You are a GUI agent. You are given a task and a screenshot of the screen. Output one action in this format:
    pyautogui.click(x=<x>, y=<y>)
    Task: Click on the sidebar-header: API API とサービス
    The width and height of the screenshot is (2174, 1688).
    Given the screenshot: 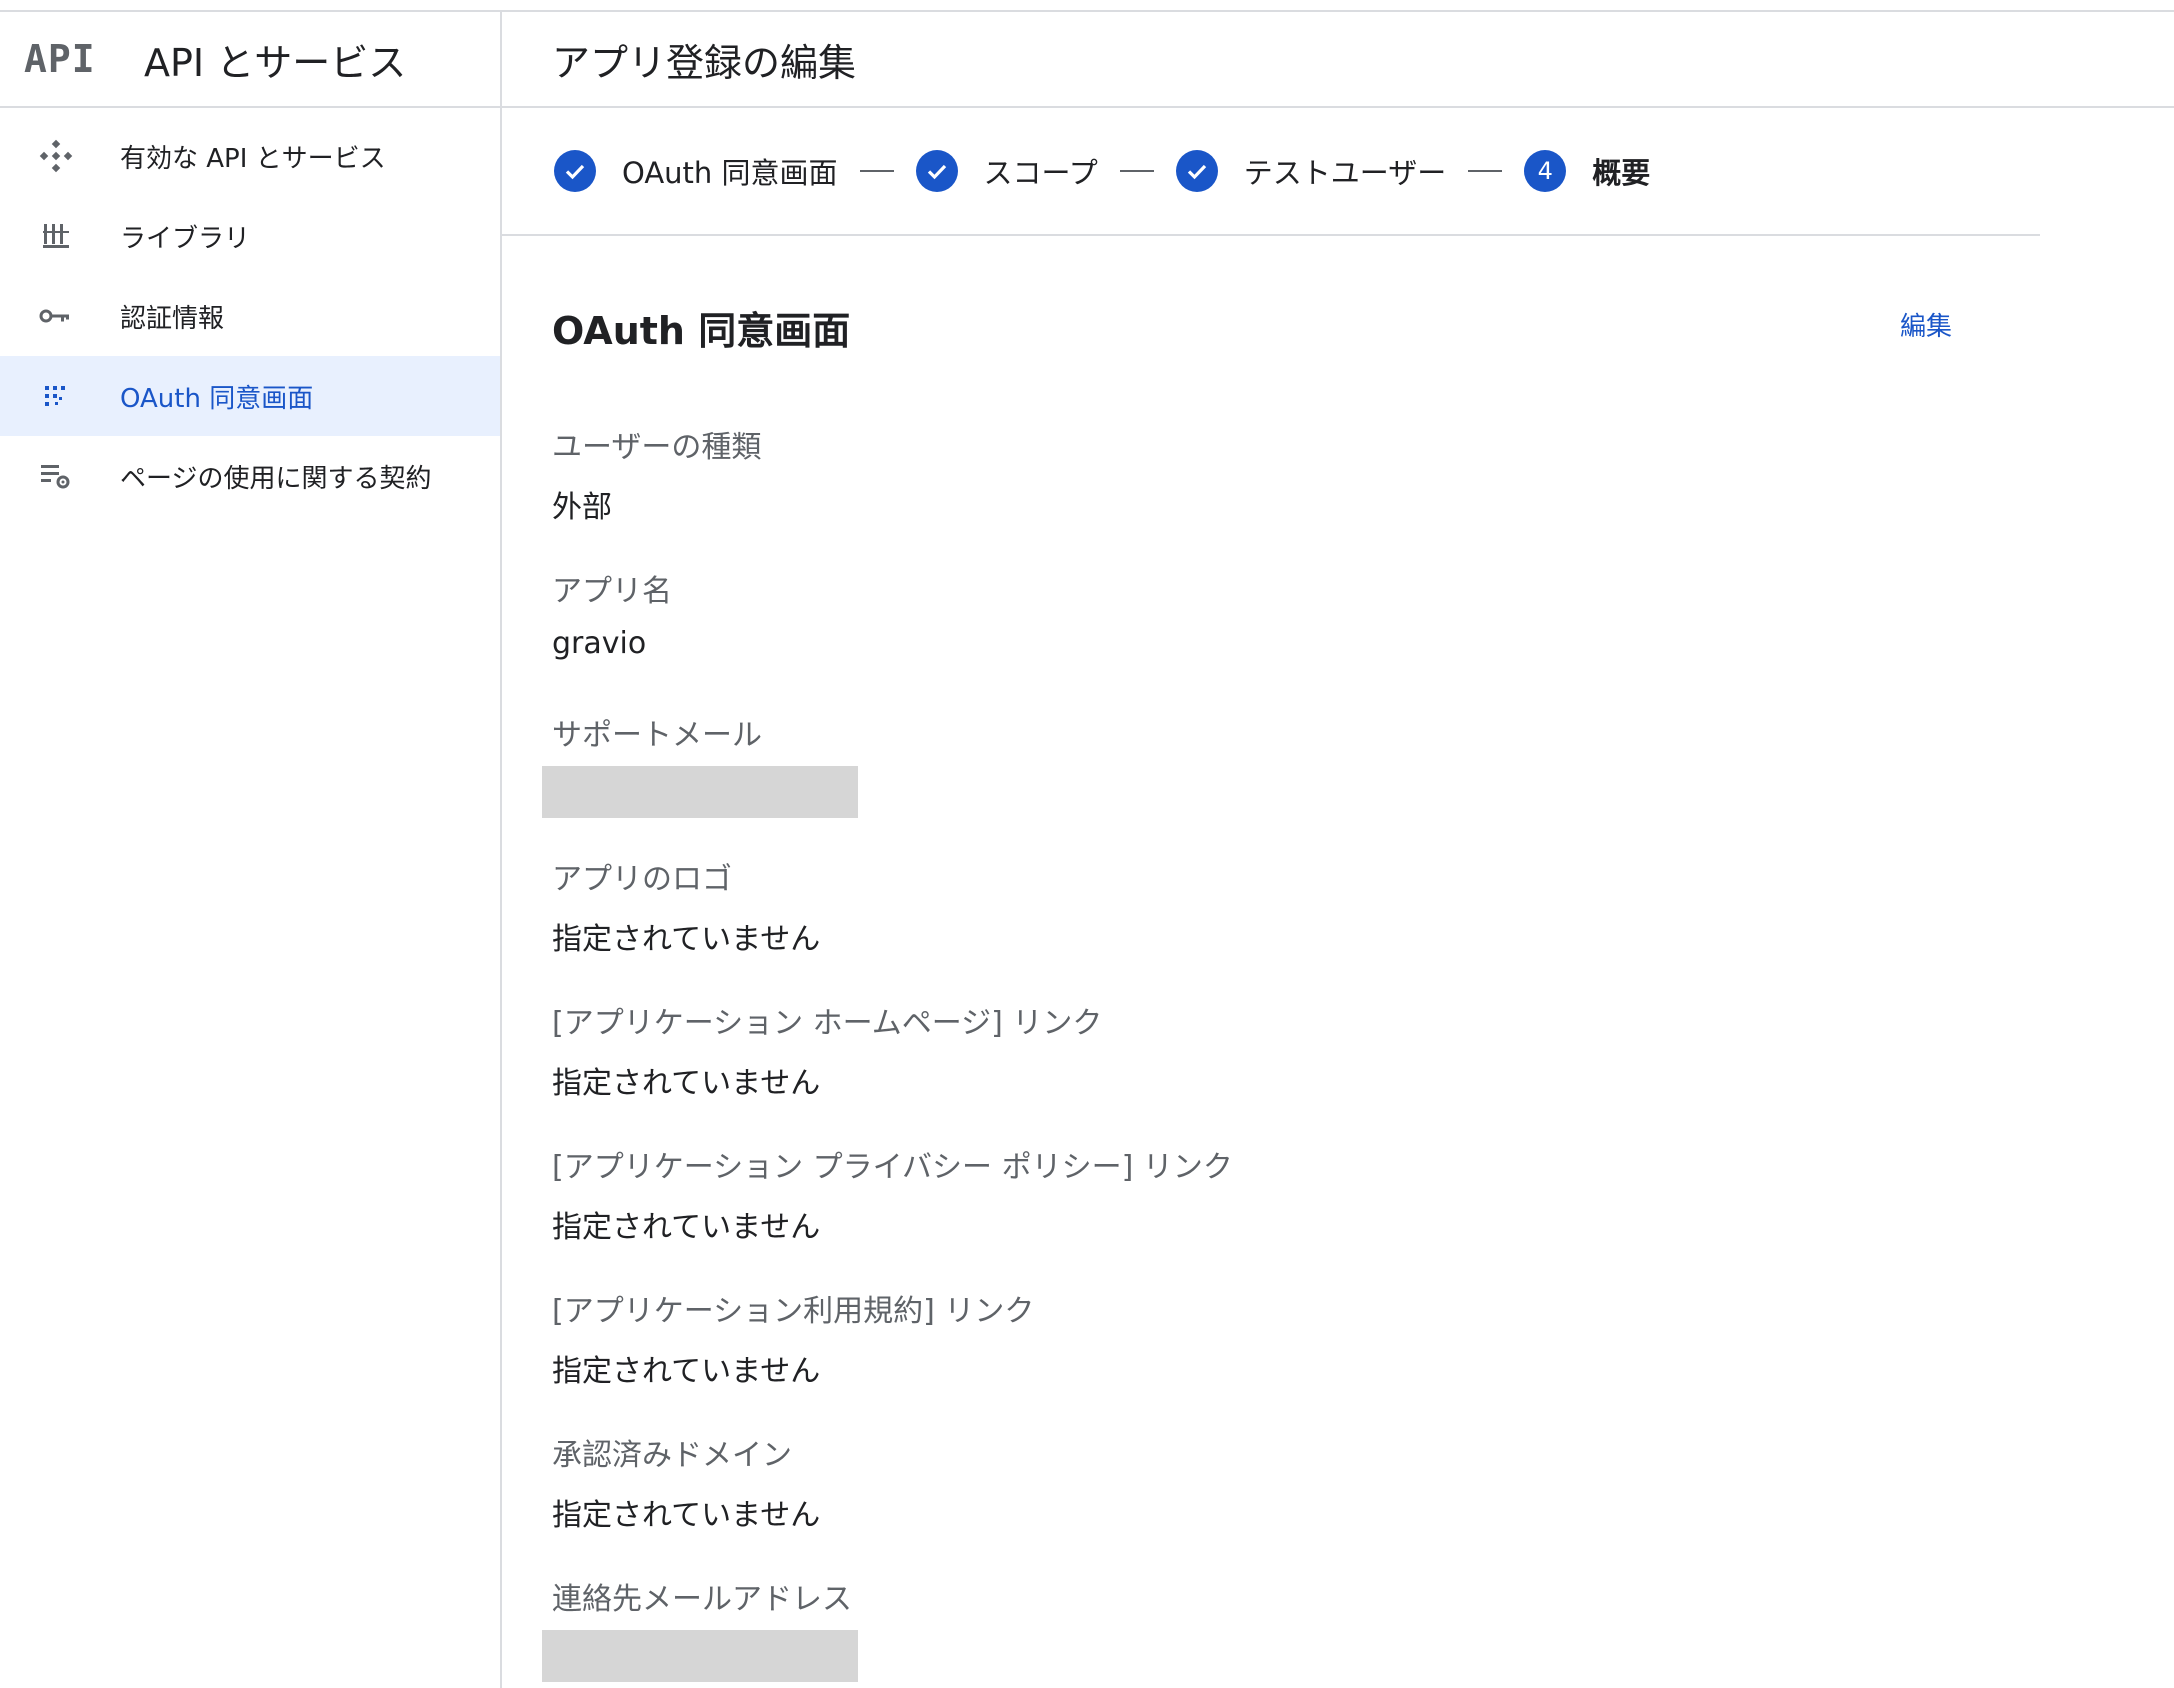 What is the action you would take?
    pyautogui.click(x=250, y=60)
    